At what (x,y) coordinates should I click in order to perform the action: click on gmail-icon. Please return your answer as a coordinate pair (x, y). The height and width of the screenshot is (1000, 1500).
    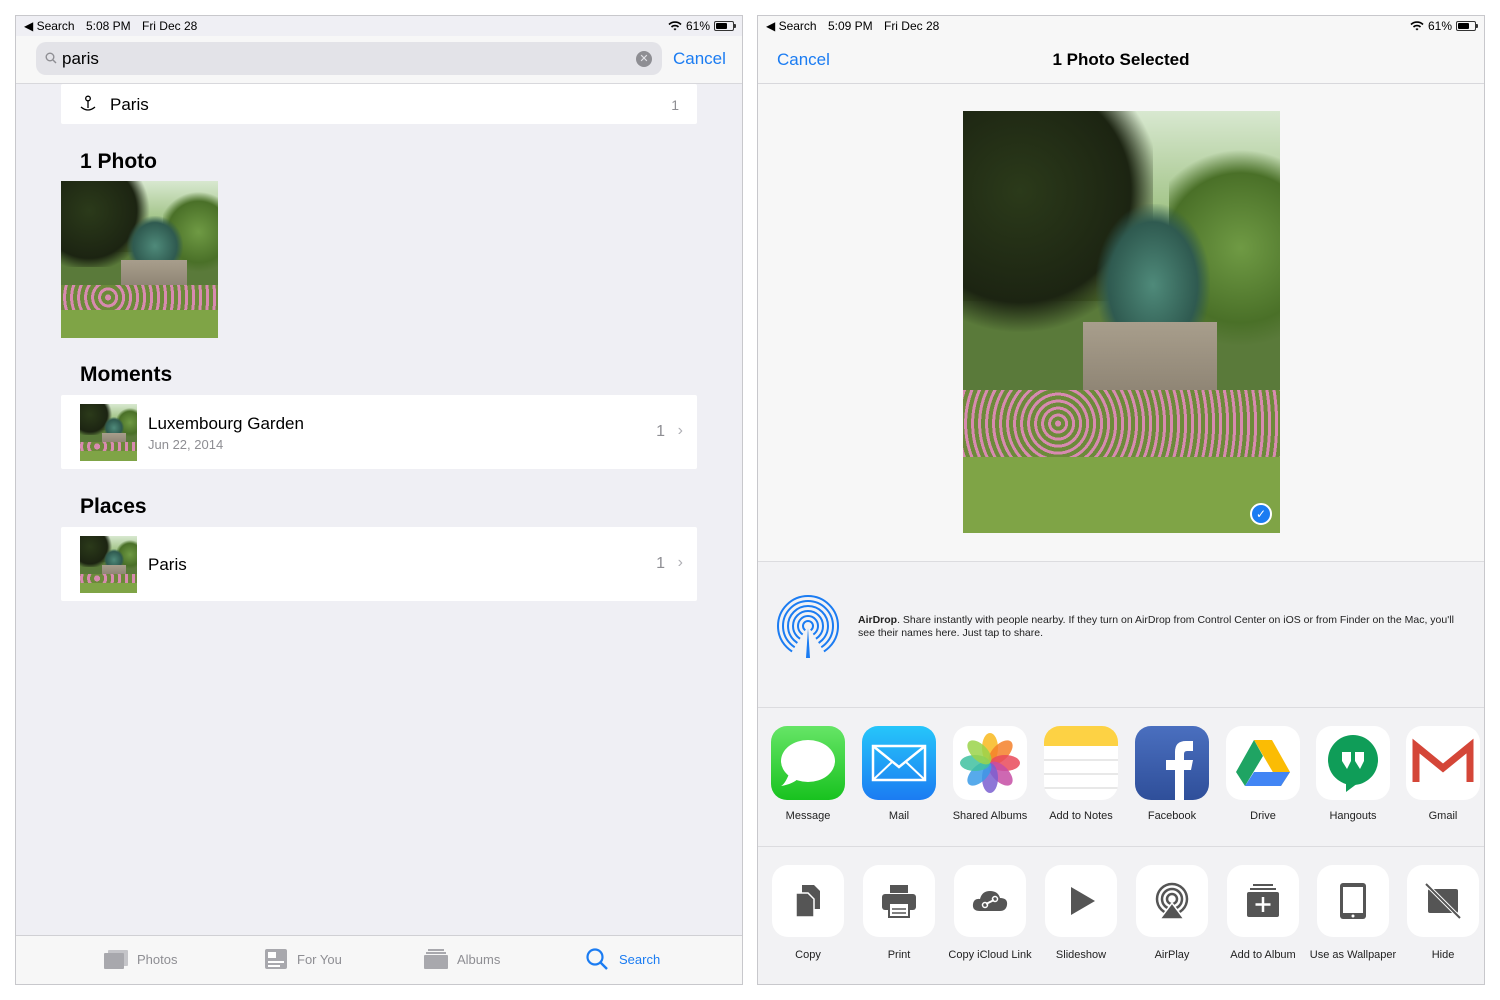
    Looking at the image, I should click on (1443, 763).